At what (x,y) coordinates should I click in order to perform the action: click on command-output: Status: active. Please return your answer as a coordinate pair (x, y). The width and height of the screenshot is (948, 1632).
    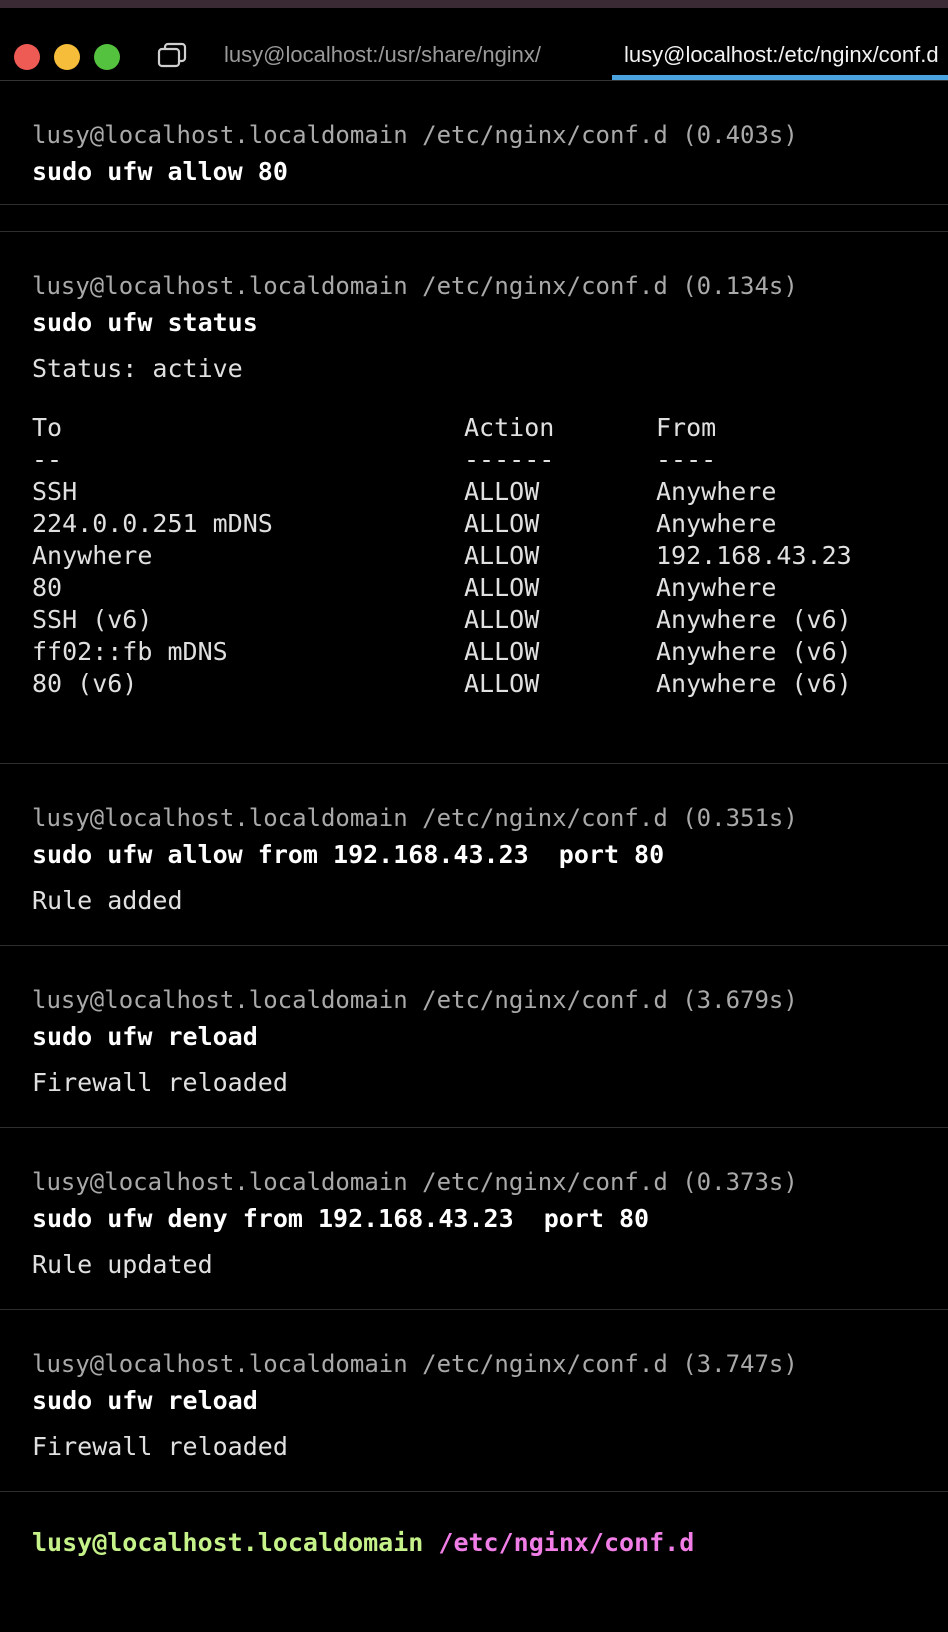
    Looking at the image, I should click on (137, 368).